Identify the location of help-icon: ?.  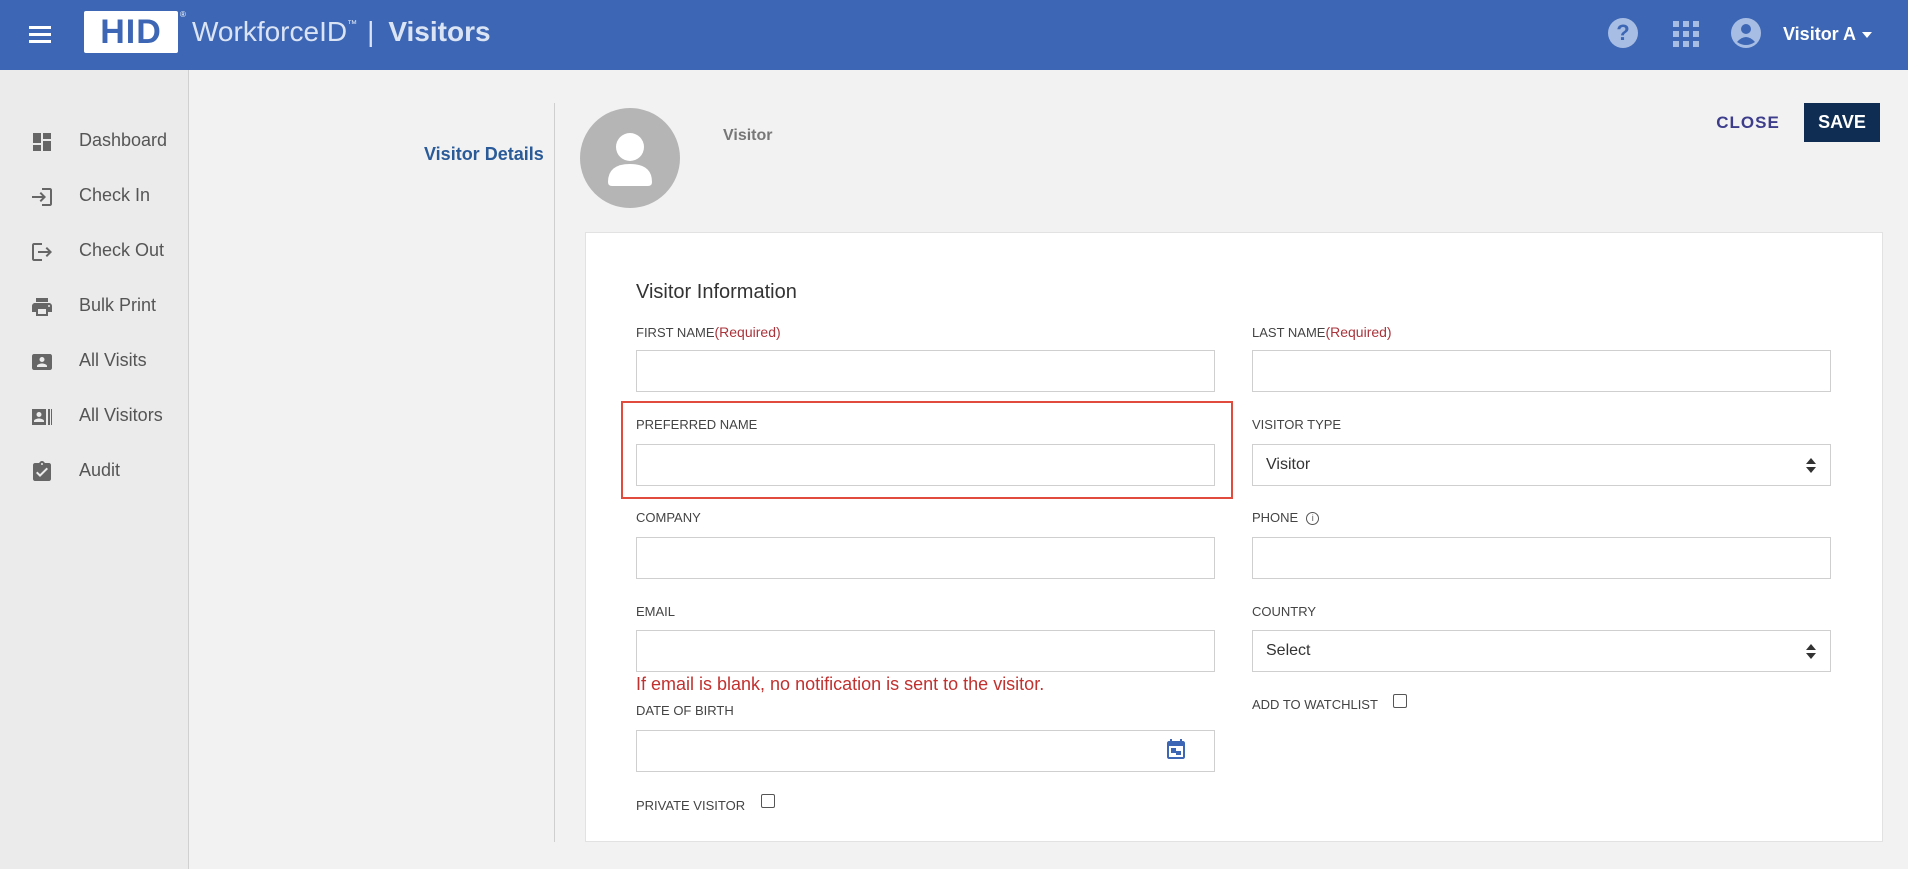
(1623, 33).